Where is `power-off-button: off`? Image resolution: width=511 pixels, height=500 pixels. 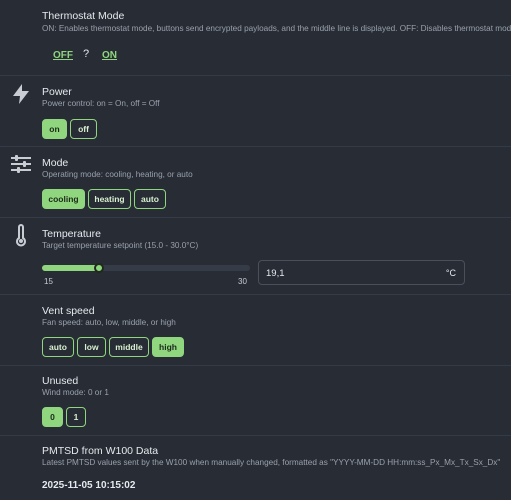 power-off-button: off is located at coordinates (83, 129).